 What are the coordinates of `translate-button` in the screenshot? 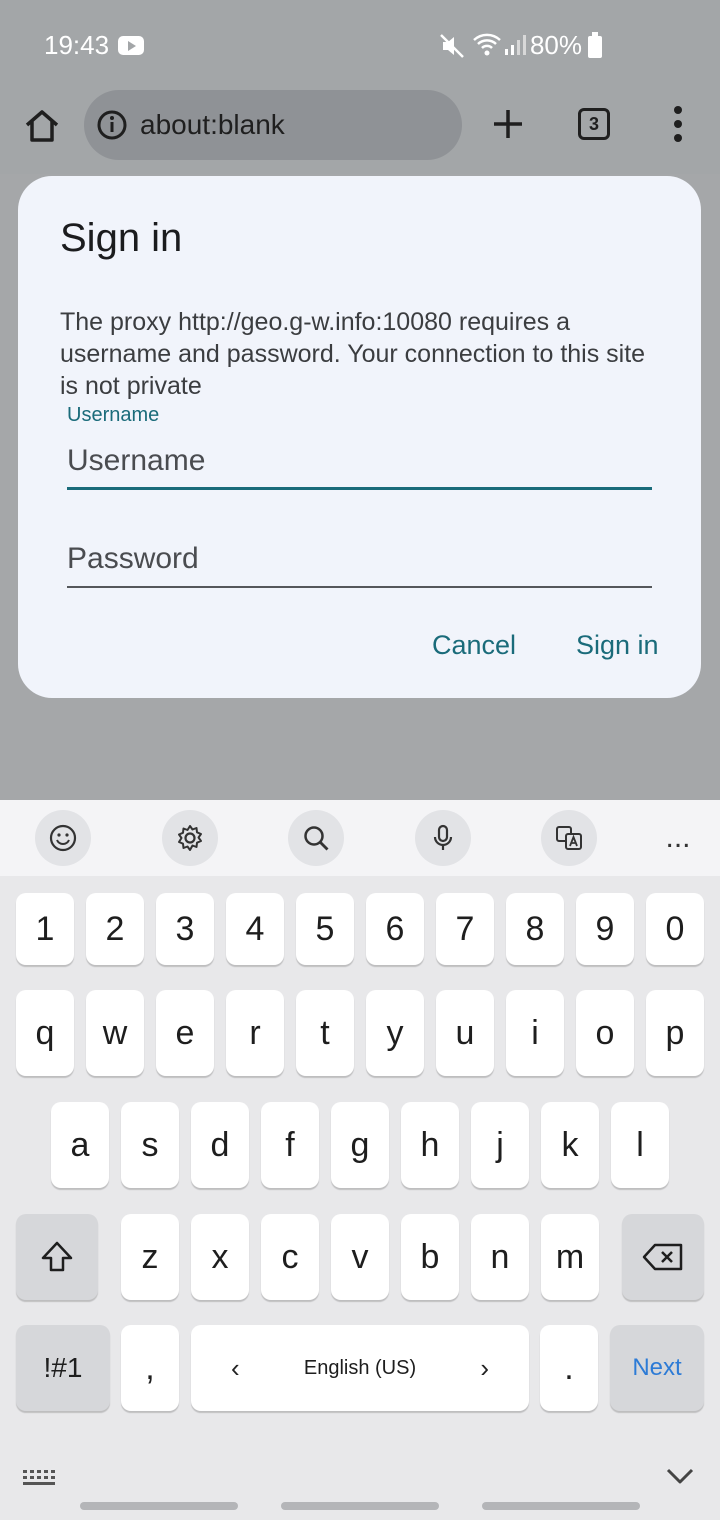 It's located at (569, 838).